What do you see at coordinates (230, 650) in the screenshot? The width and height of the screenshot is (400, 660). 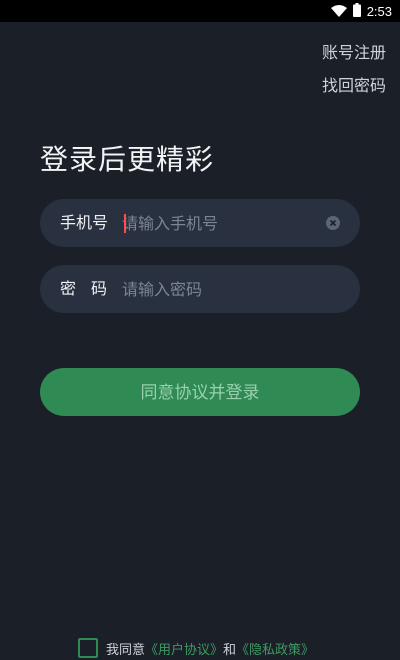 I see `agreement-conjunction: 和` at bounding box center [230, 650].